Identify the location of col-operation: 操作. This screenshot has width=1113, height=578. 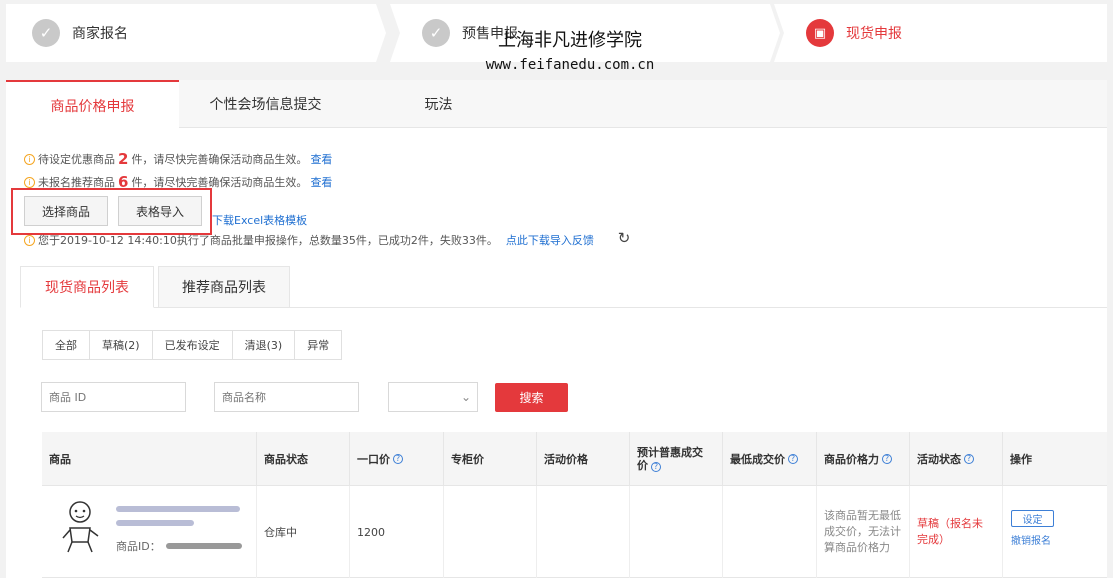
(1021, 459).